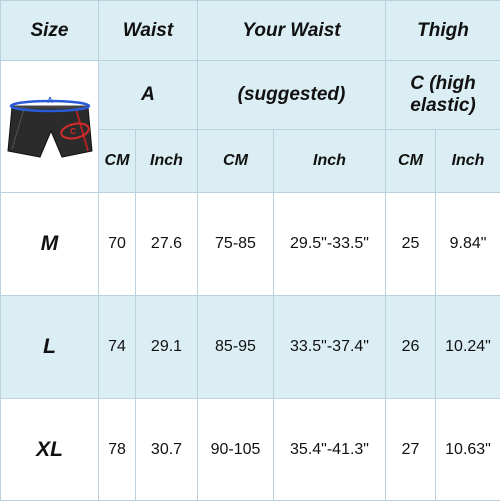 The height and width of the screenshot is (501, 500). Describe the element at coordinates (50, 31) in the screenshot. I see `size-header: Size` at that location.